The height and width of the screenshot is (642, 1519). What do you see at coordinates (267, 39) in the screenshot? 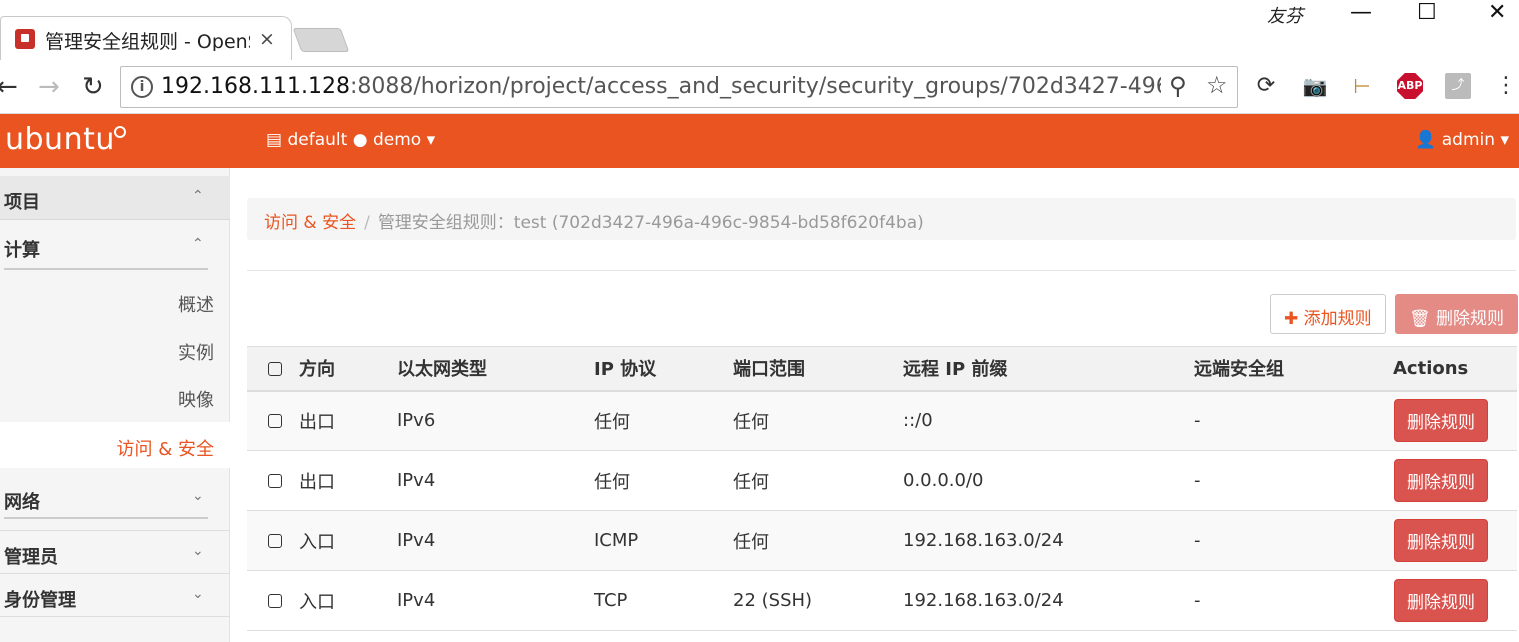
I see `tab-close-icon: ×` at bounding box center [267, 39].